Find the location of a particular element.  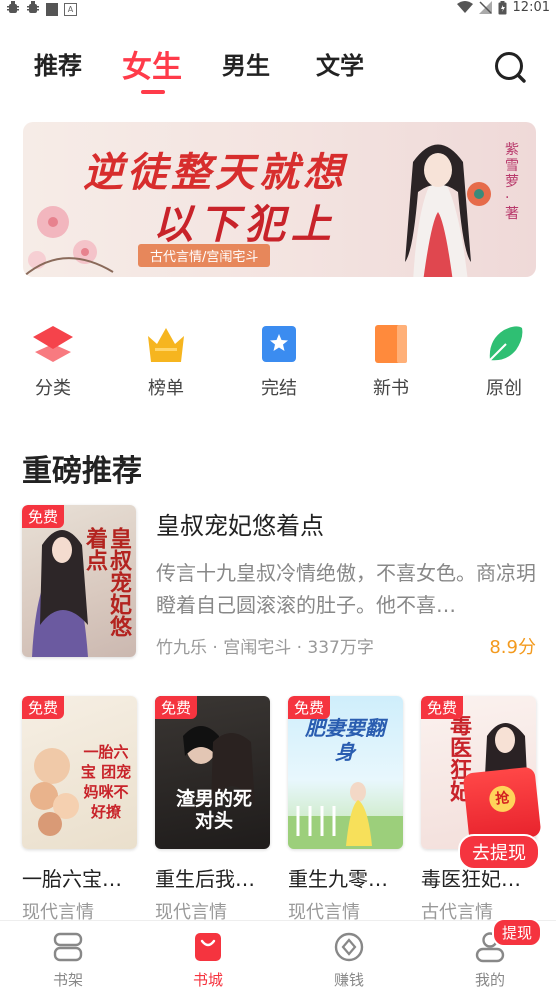

banner-author: 紫雪萝·著 is located at coordinates (512, 182).